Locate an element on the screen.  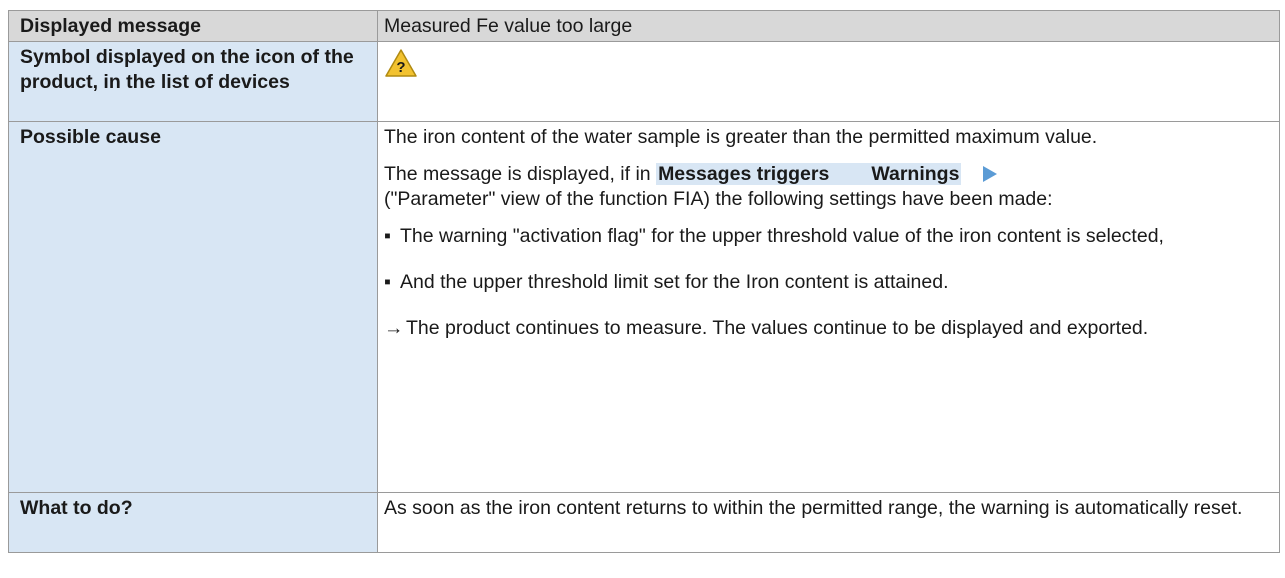
cause-msg-prefix: The message is displayed, if in is located at coordinates (520, 174).